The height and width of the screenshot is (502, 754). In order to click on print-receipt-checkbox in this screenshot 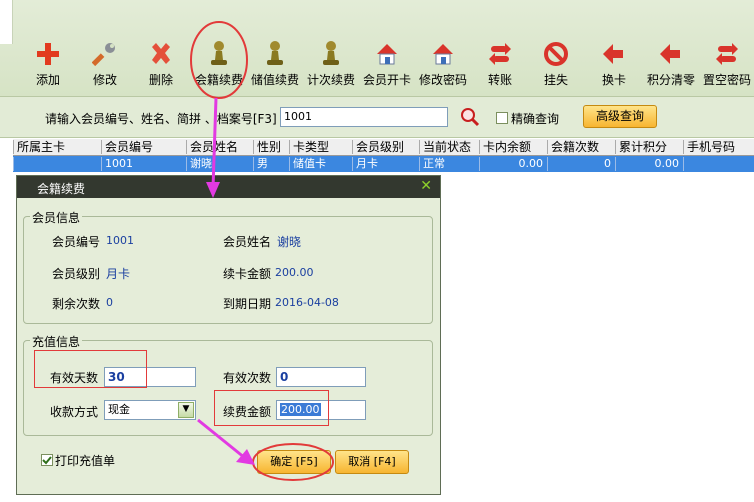, I will do `click(47, 460)`.